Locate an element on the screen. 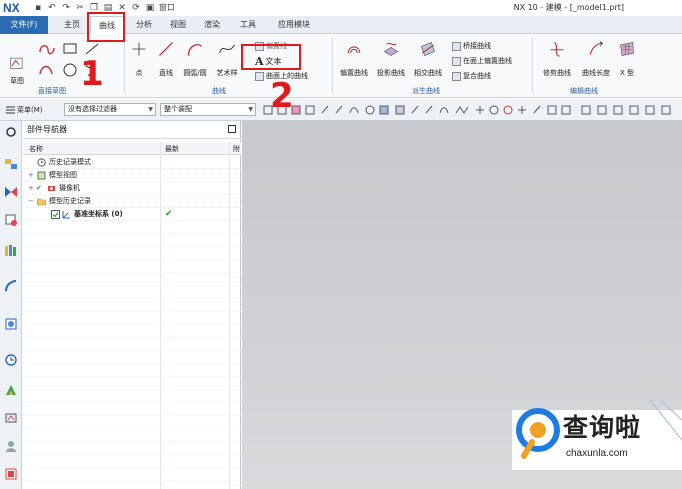 The height and width of the screenshot is (489, 682). sketch-tools-icons is located at coordinates (69, 60).